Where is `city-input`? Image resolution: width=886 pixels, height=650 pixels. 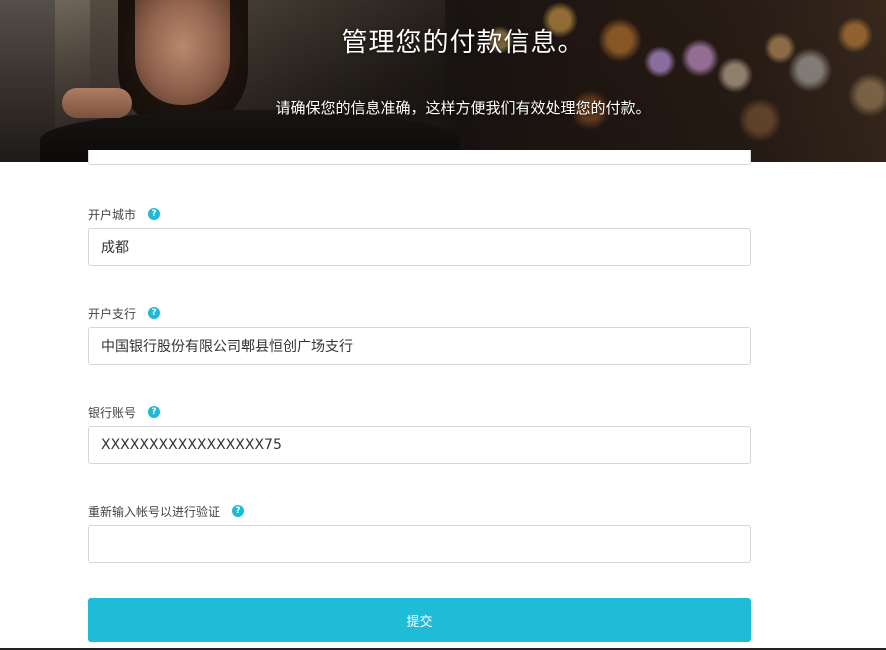 city-input is located at coordinates (419, 247).